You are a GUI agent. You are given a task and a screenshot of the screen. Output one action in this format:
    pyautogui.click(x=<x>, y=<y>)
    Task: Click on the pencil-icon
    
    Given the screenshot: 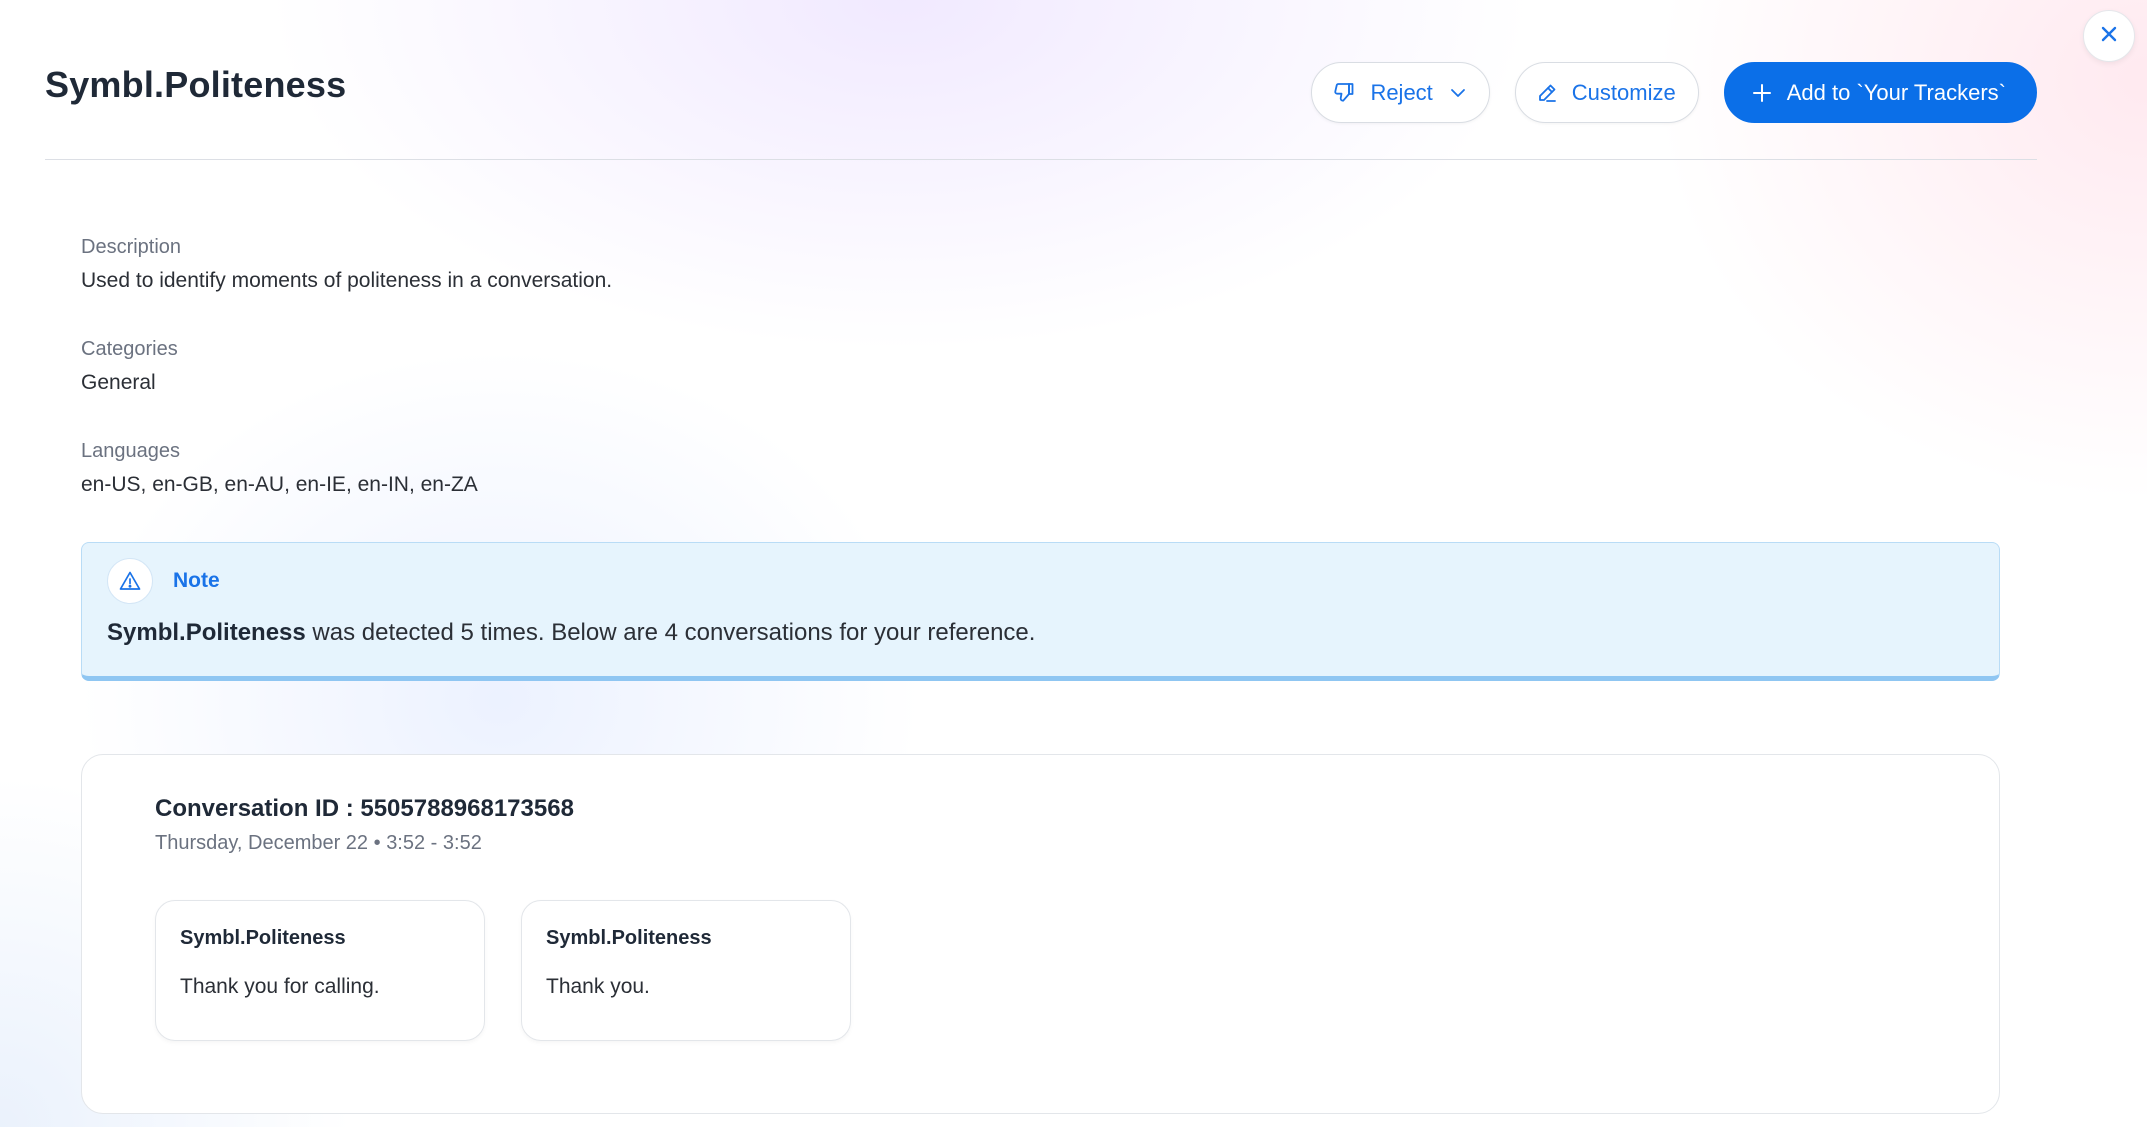 What is the action you would take?
    pyautogui.click(x=1547, y=93)
    